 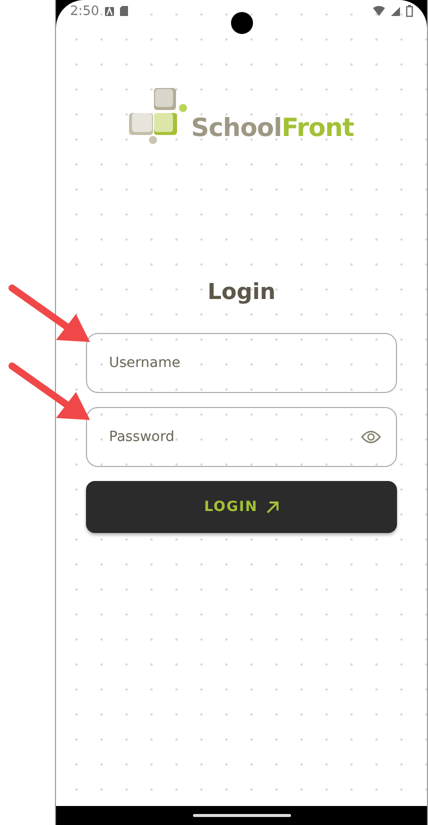 What do you see at coordinates (124, 11) in the screenshot?
I see `sd-card-icon` at bounding box center [124, 11].